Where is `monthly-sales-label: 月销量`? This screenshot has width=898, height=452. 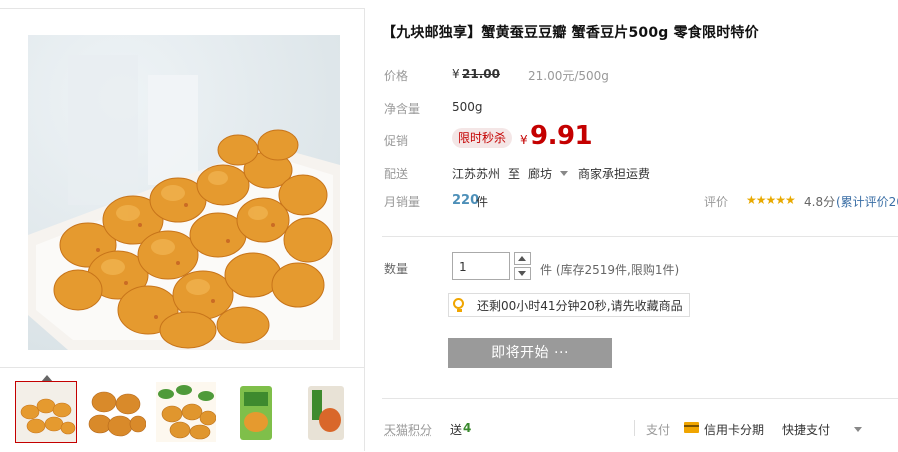 monthly-sales-label: 月销量 is located at coordinates (402, 202).